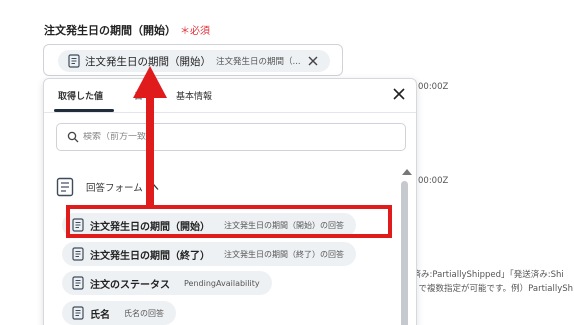 The image size is (574, 325). I want to click on list-item: 氏名 氏名の回答, so click(119, 313).